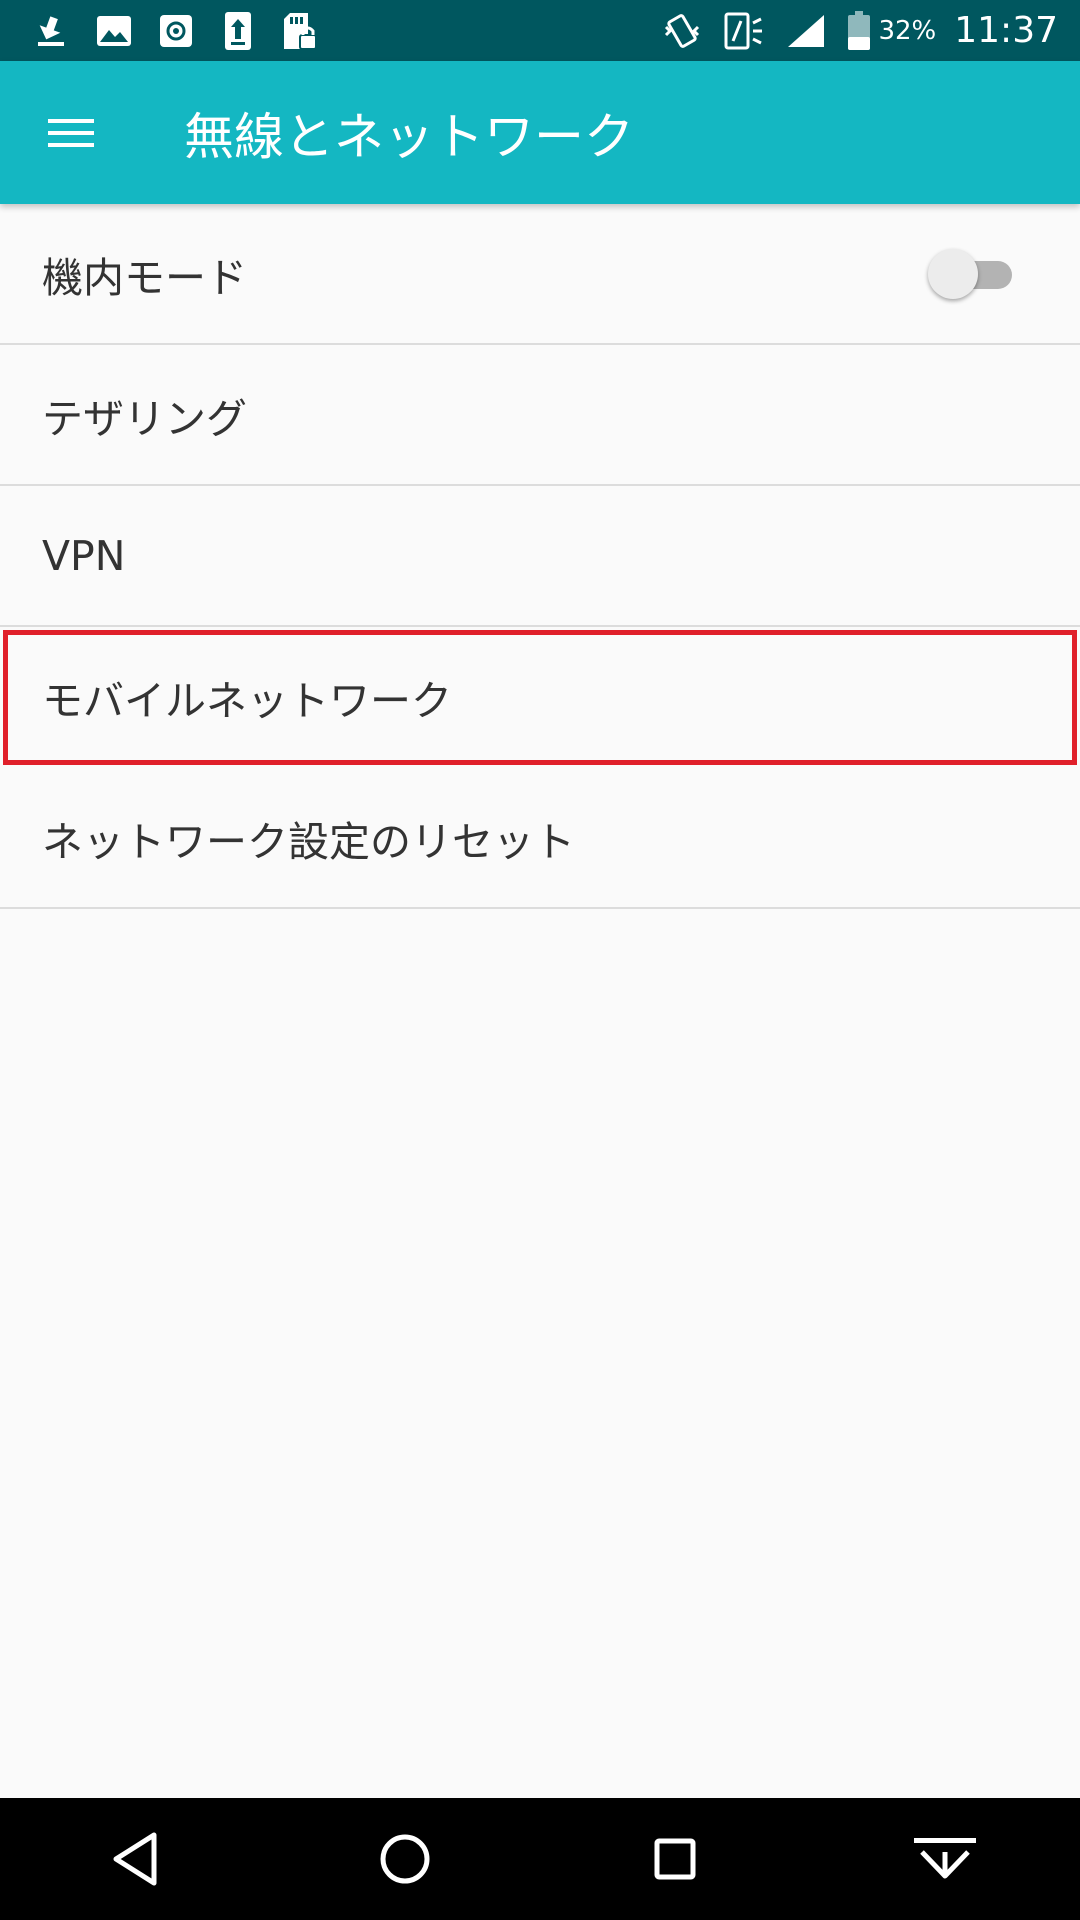 The height and width of the screenshot is (1920, 1080). What do you see at coordinates (859, 30) in the screenshot?
I see `battery-icon` at bounding box center [859, 30].